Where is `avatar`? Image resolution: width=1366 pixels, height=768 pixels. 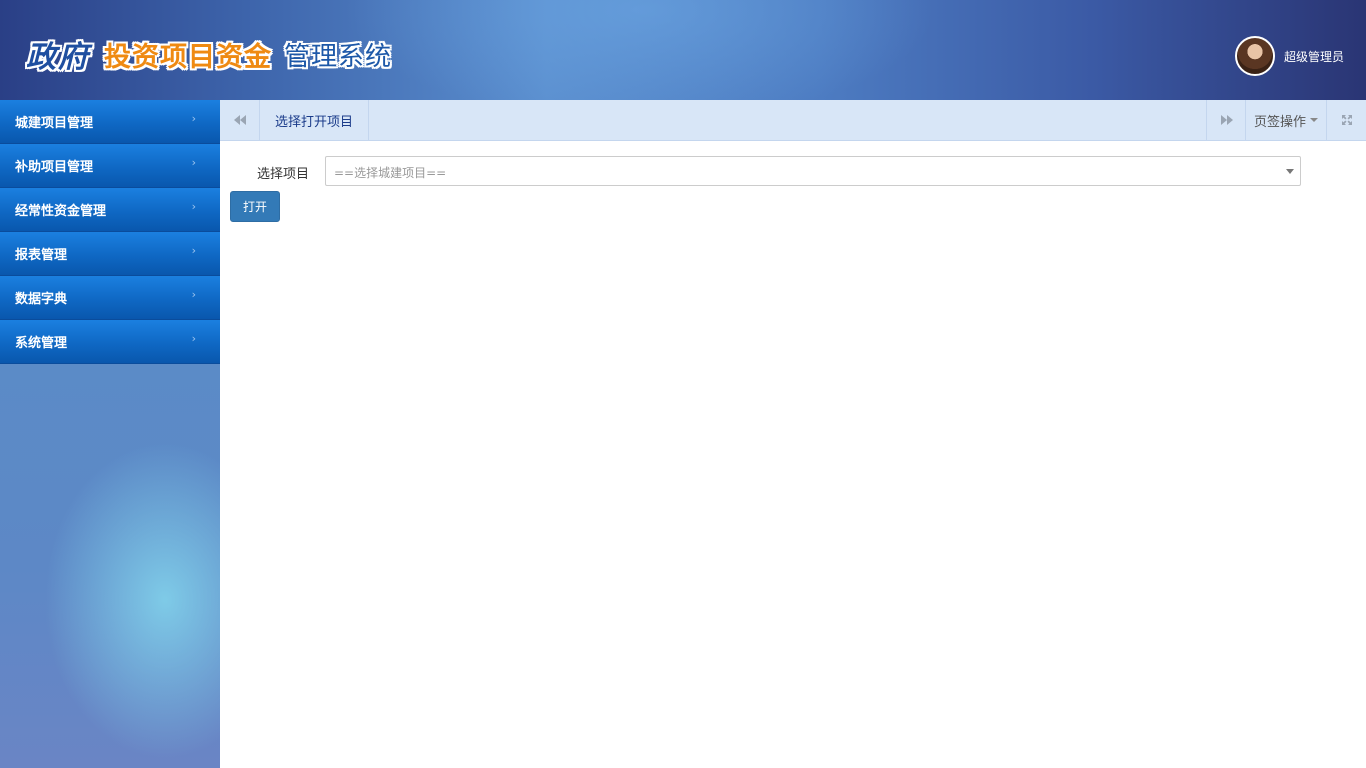 avatar is located at coordinates (1254, 56).